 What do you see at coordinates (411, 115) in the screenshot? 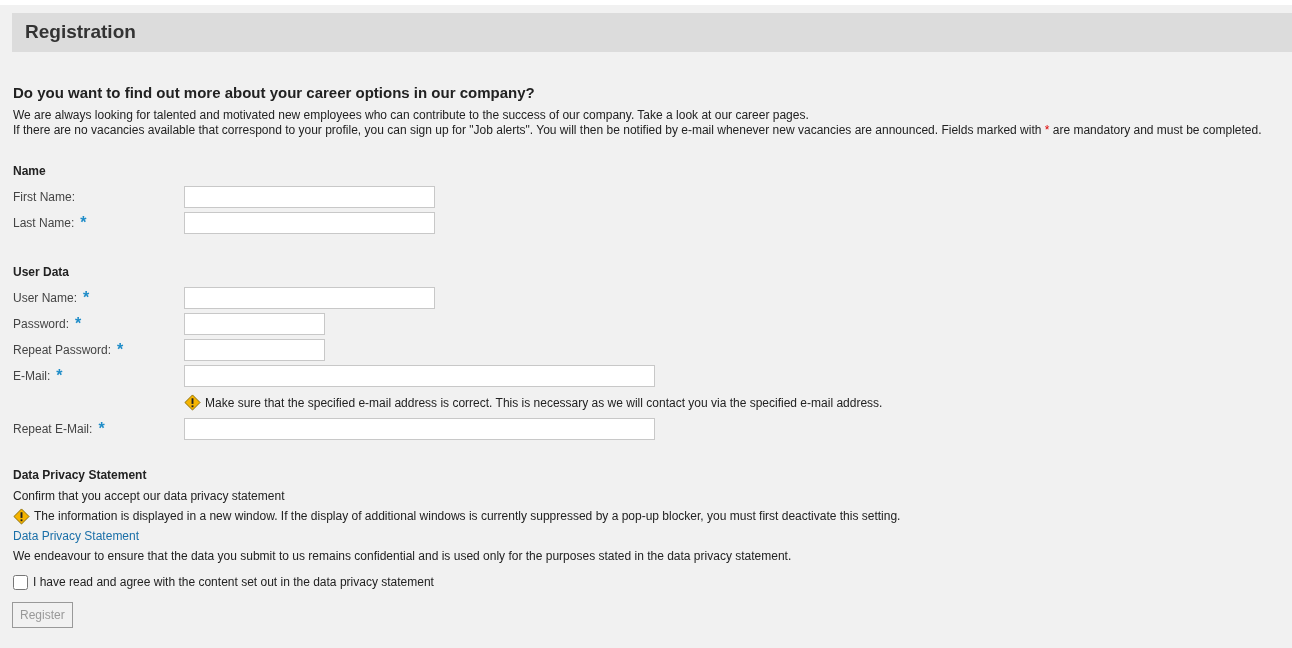
I see `intro-text: We are always looking for talented and motivated new employees who can contribute to the success of our company. Take a look at our career pages.` at bounding box center [411, 115].